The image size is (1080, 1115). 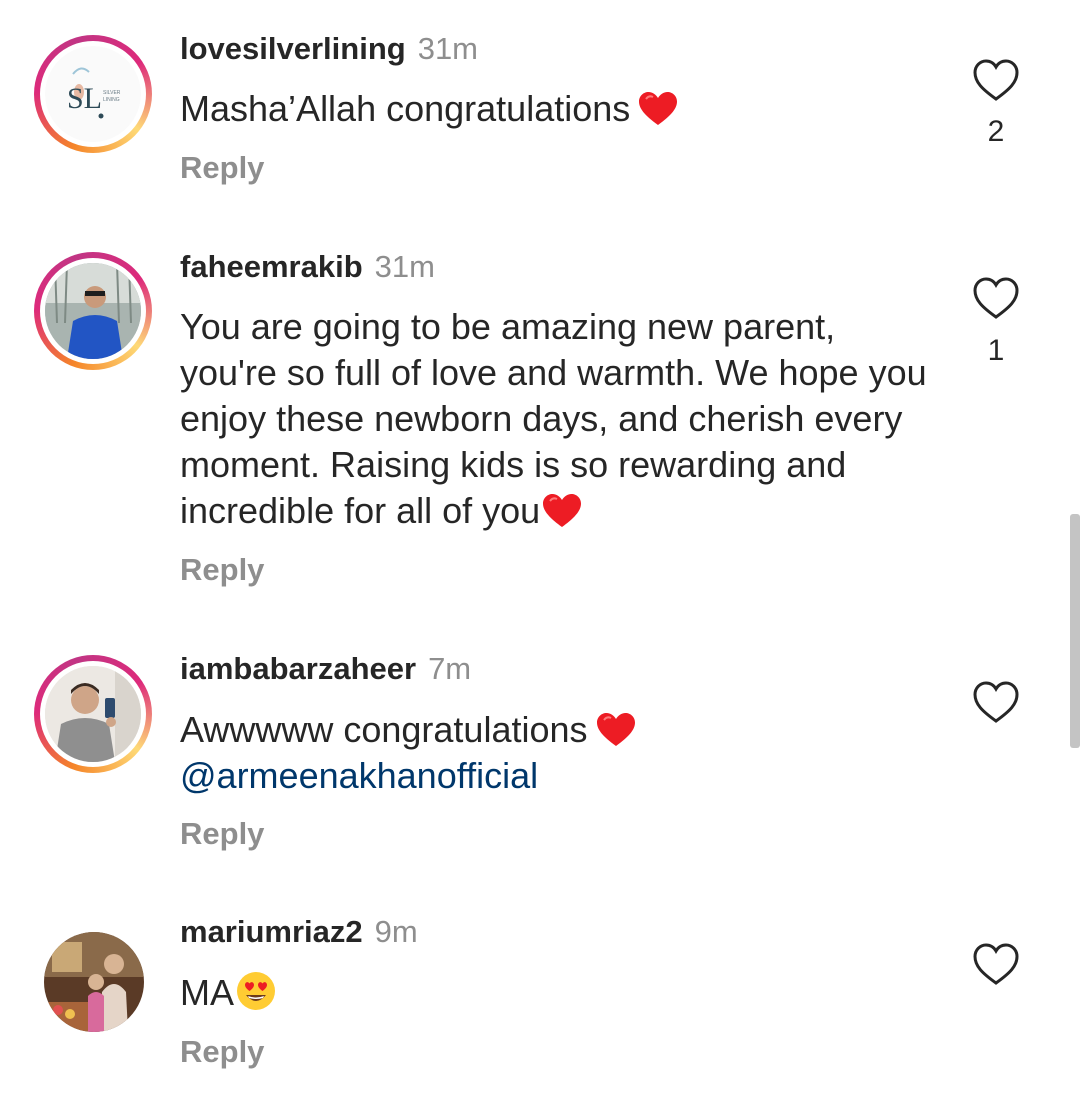 What do you see at coordinates (996, 131) in the screenshot?
I see `like-count: 2` at bounding box center [996, 131].